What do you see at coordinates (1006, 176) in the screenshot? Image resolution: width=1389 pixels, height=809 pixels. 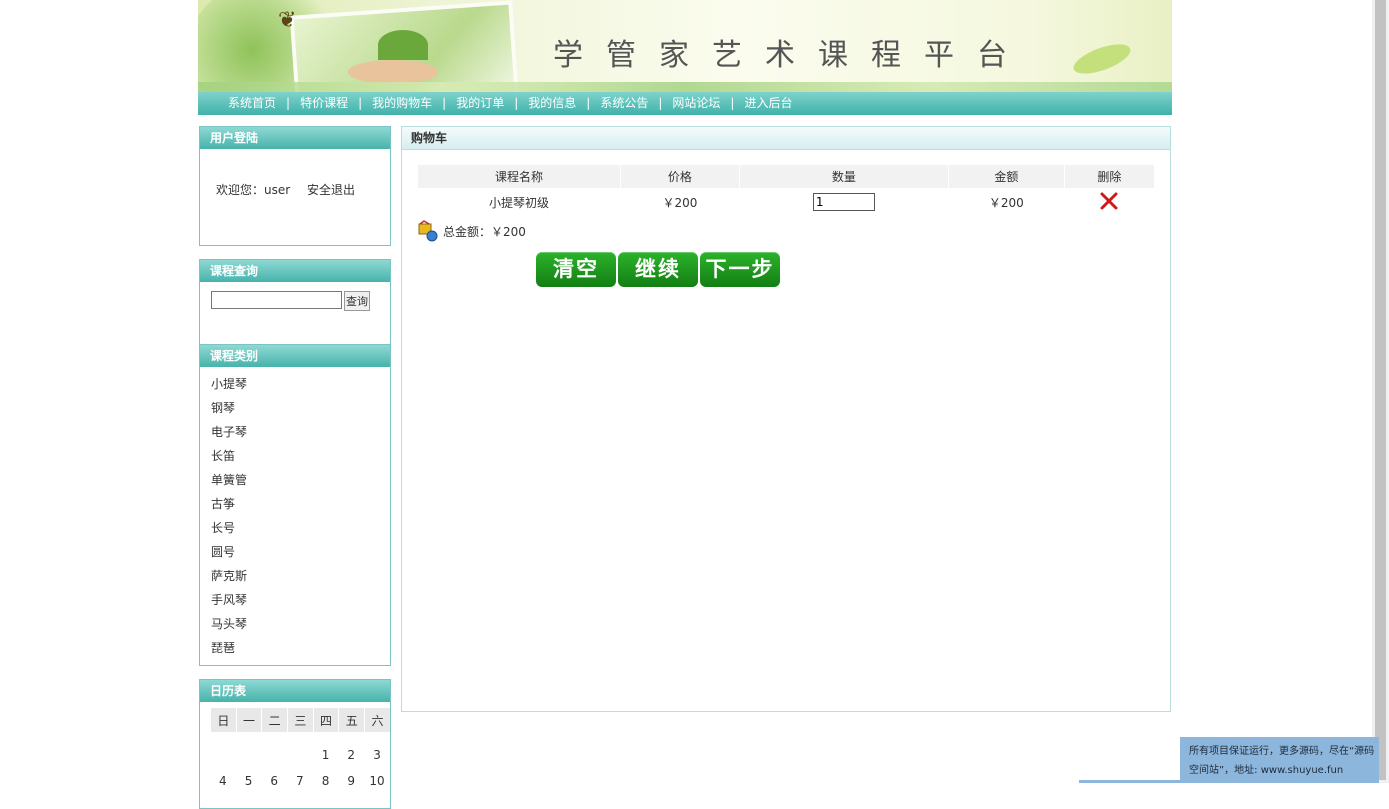 I see `col-amount: 金额` at bounding box center [1006, 176].